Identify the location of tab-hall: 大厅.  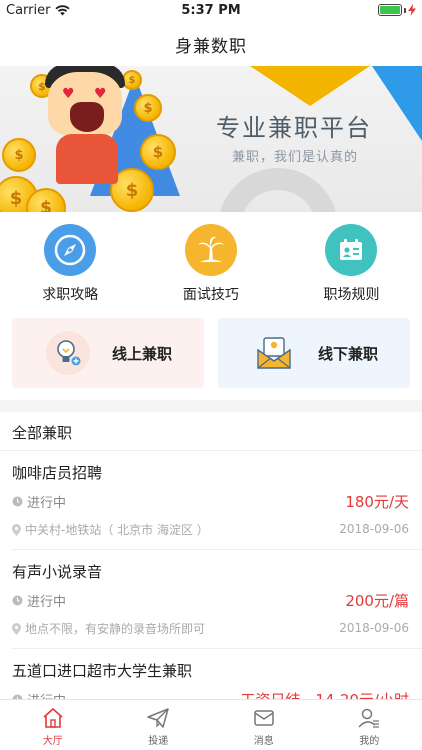
(53, 725).